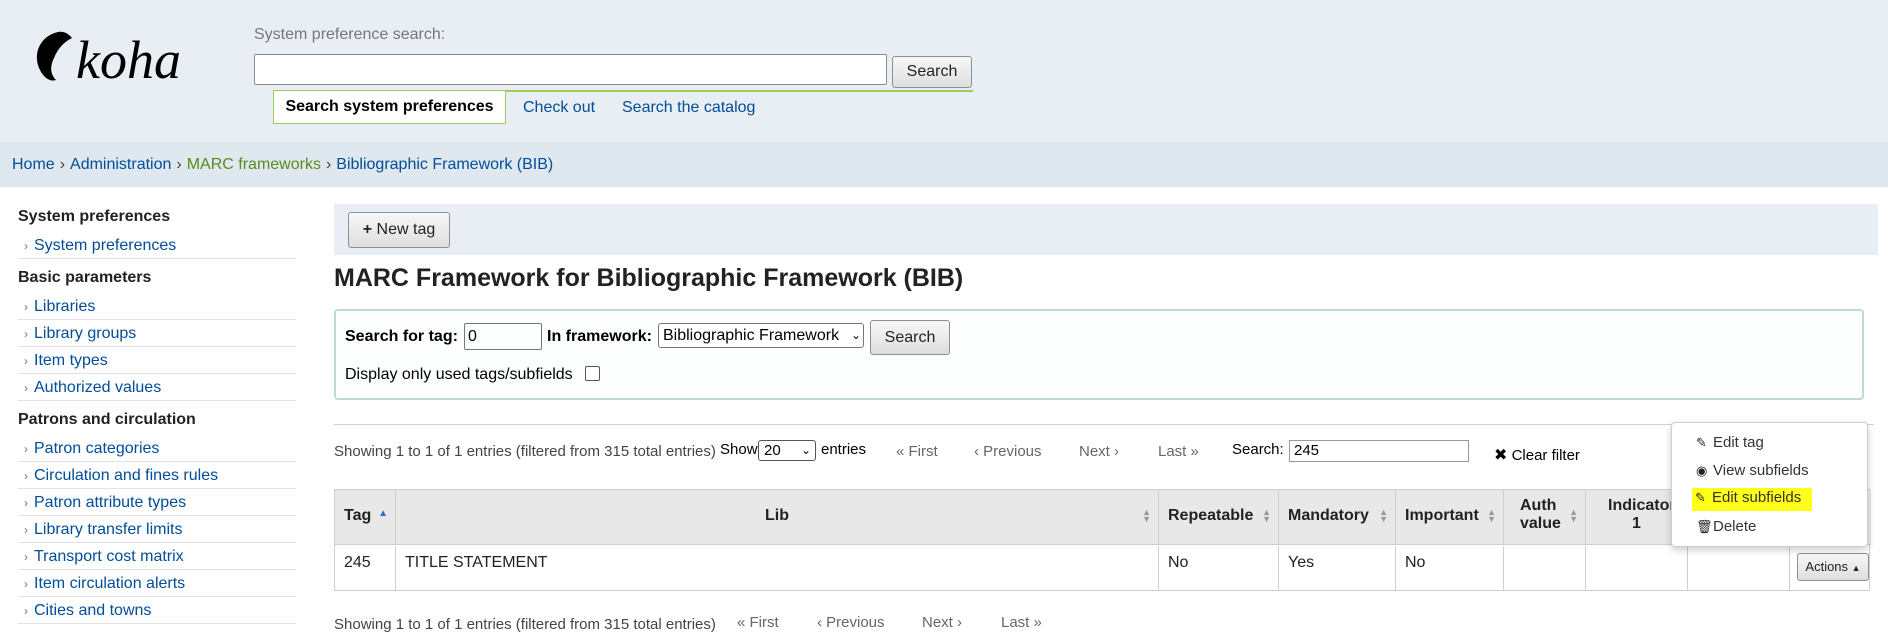 The width and height of the screenshot is (1888, 634). Describe the element at coordinates (503, 336) in the screenshot. I see `tag-search-input: 0` at that location.